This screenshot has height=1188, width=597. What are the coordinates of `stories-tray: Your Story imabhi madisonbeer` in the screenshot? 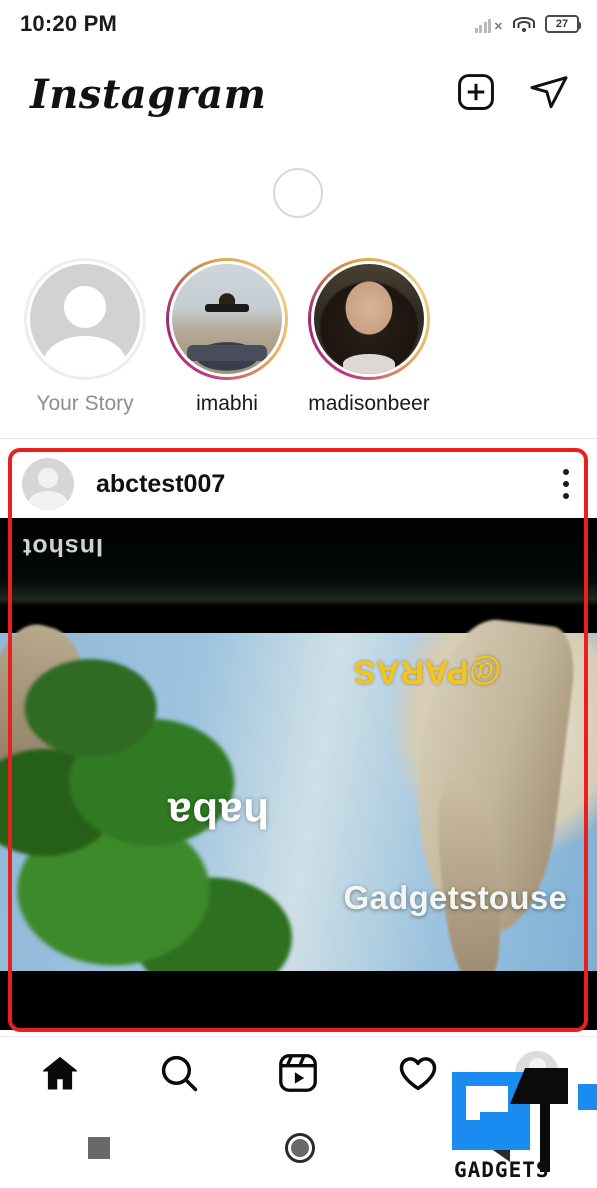 It's located at (298, 346).